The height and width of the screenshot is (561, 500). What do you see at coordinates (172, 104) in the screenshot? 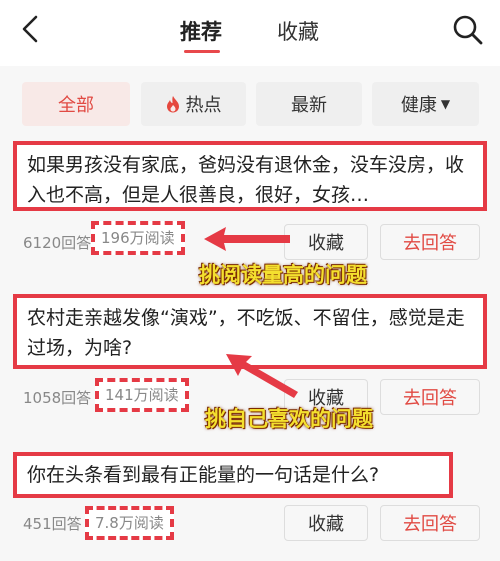
I see `fire-icon` at bounding box center [172, 104].